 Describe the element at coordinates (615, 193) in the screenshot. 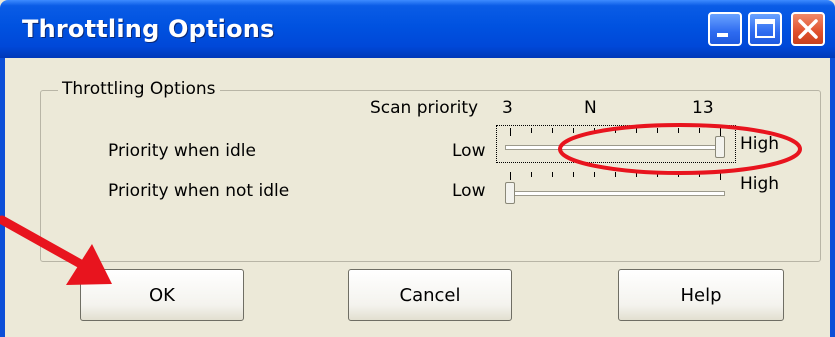

I see `priority-not-idle-track` at that location.